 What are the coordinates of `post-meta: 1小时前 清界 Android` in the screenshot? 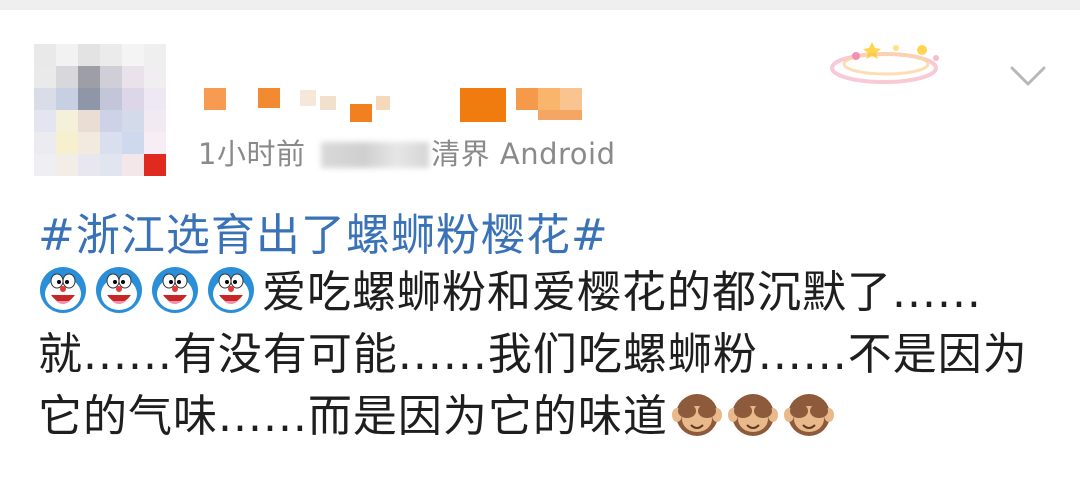 It's located at (407, 152).